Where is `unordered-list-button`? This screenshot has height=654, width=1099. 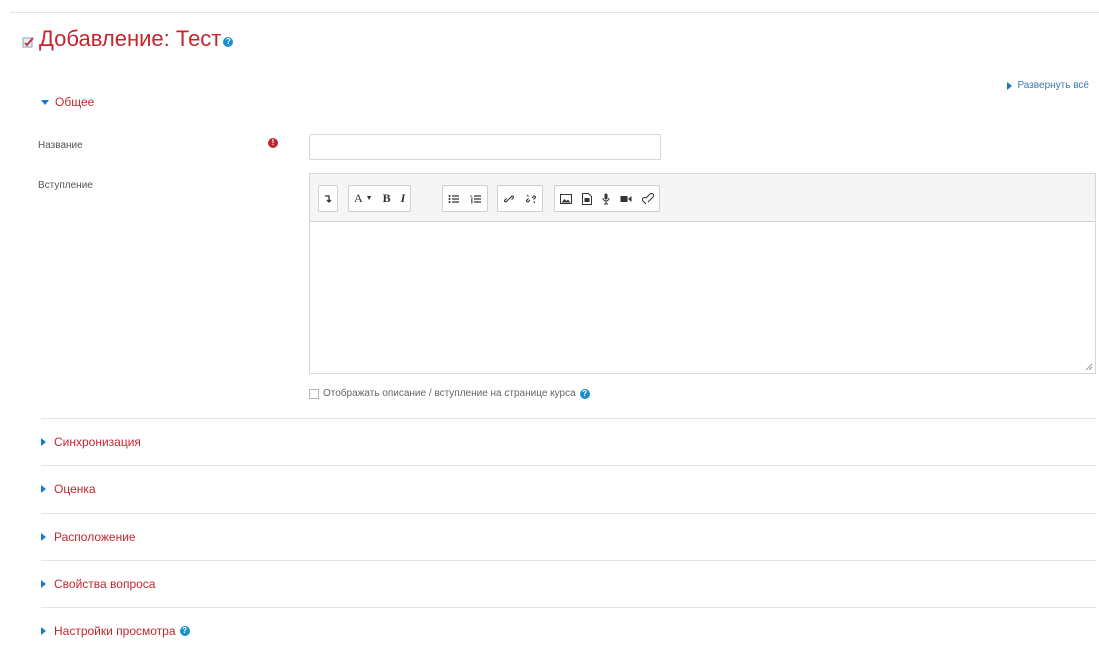 unordered-list-button is located at coordinates (454, 198).